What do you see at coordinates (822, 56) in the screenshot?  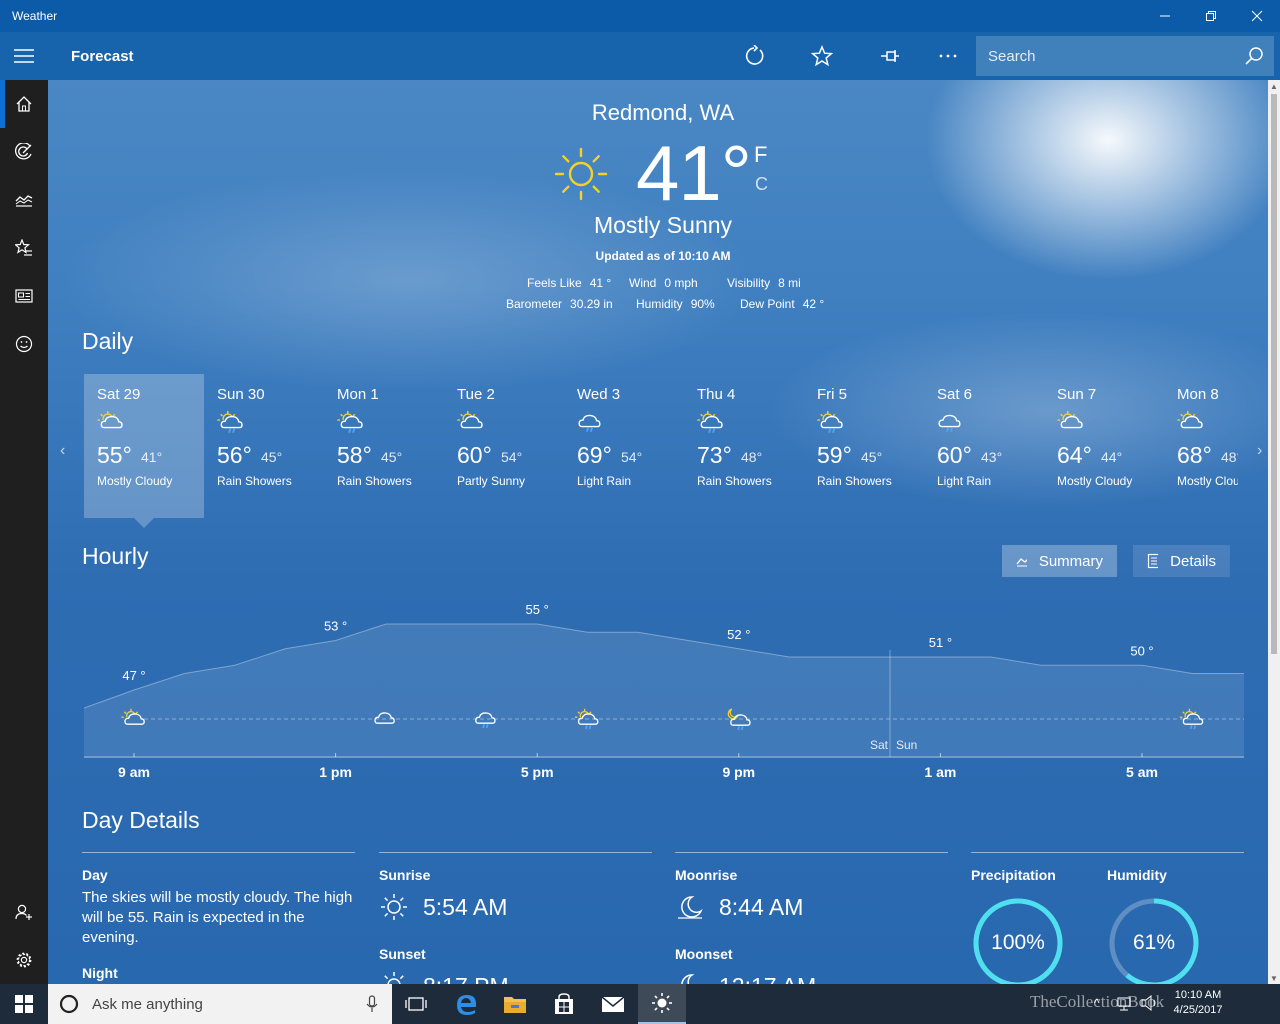 I see `favorite-button` at bounding box center [822, 56].